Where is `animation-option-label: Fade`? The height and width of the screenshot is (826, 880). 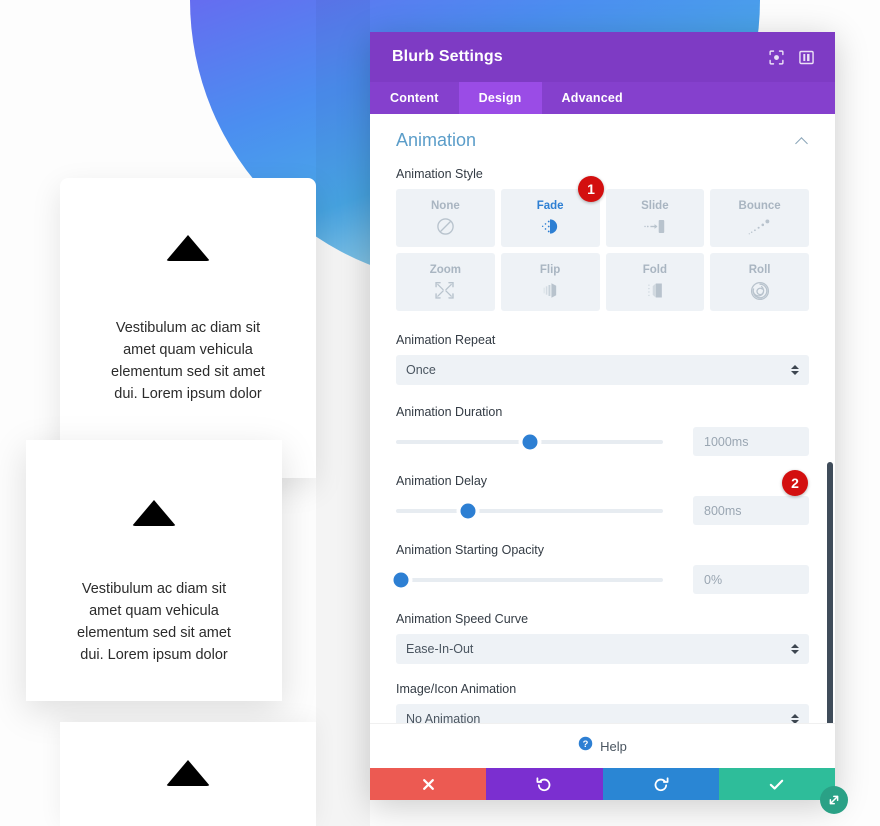
animation-option-label: Fade is located at coordinates (550, 205).